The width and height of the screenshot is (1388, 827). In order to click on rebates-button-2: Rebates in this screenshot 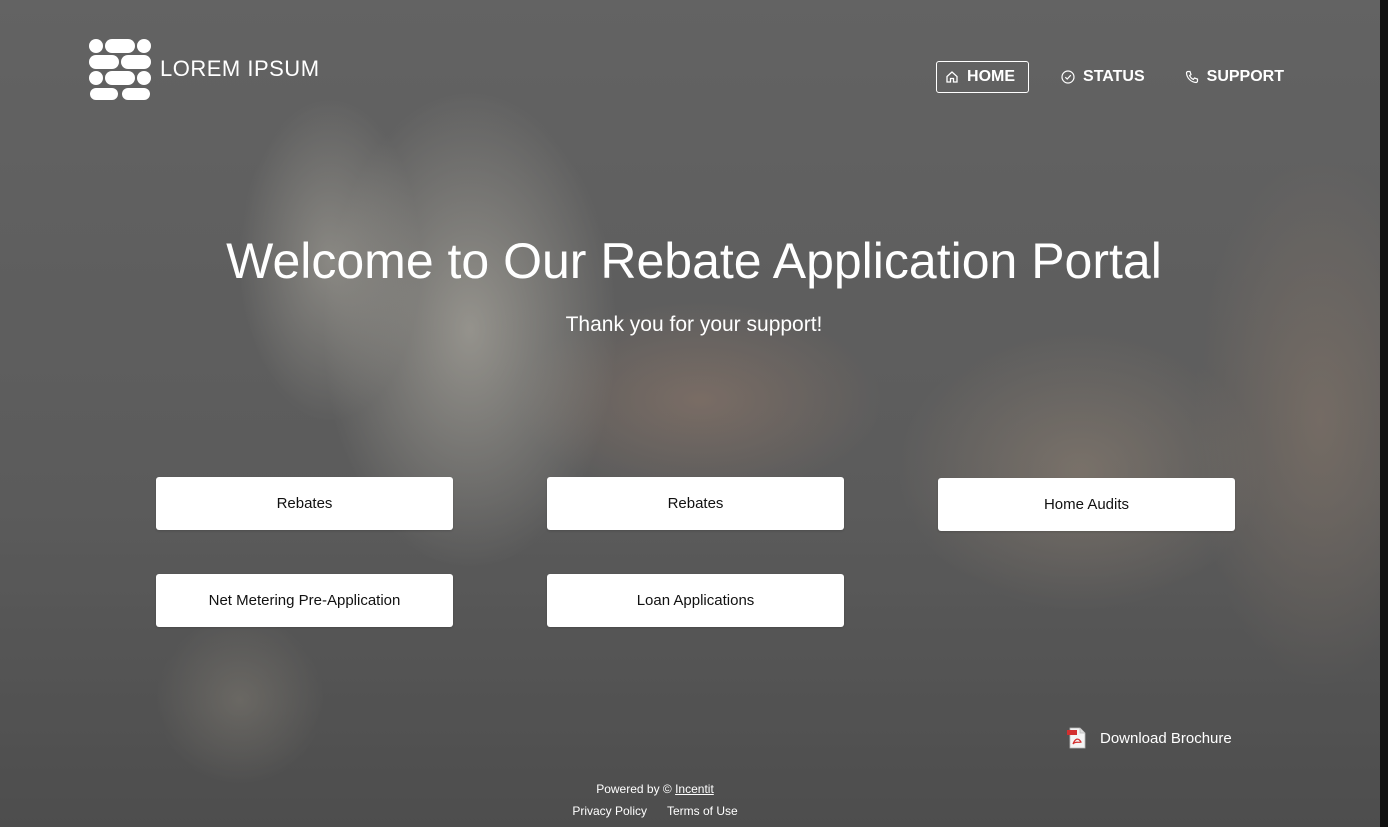, I will do `click(695, 503)`.